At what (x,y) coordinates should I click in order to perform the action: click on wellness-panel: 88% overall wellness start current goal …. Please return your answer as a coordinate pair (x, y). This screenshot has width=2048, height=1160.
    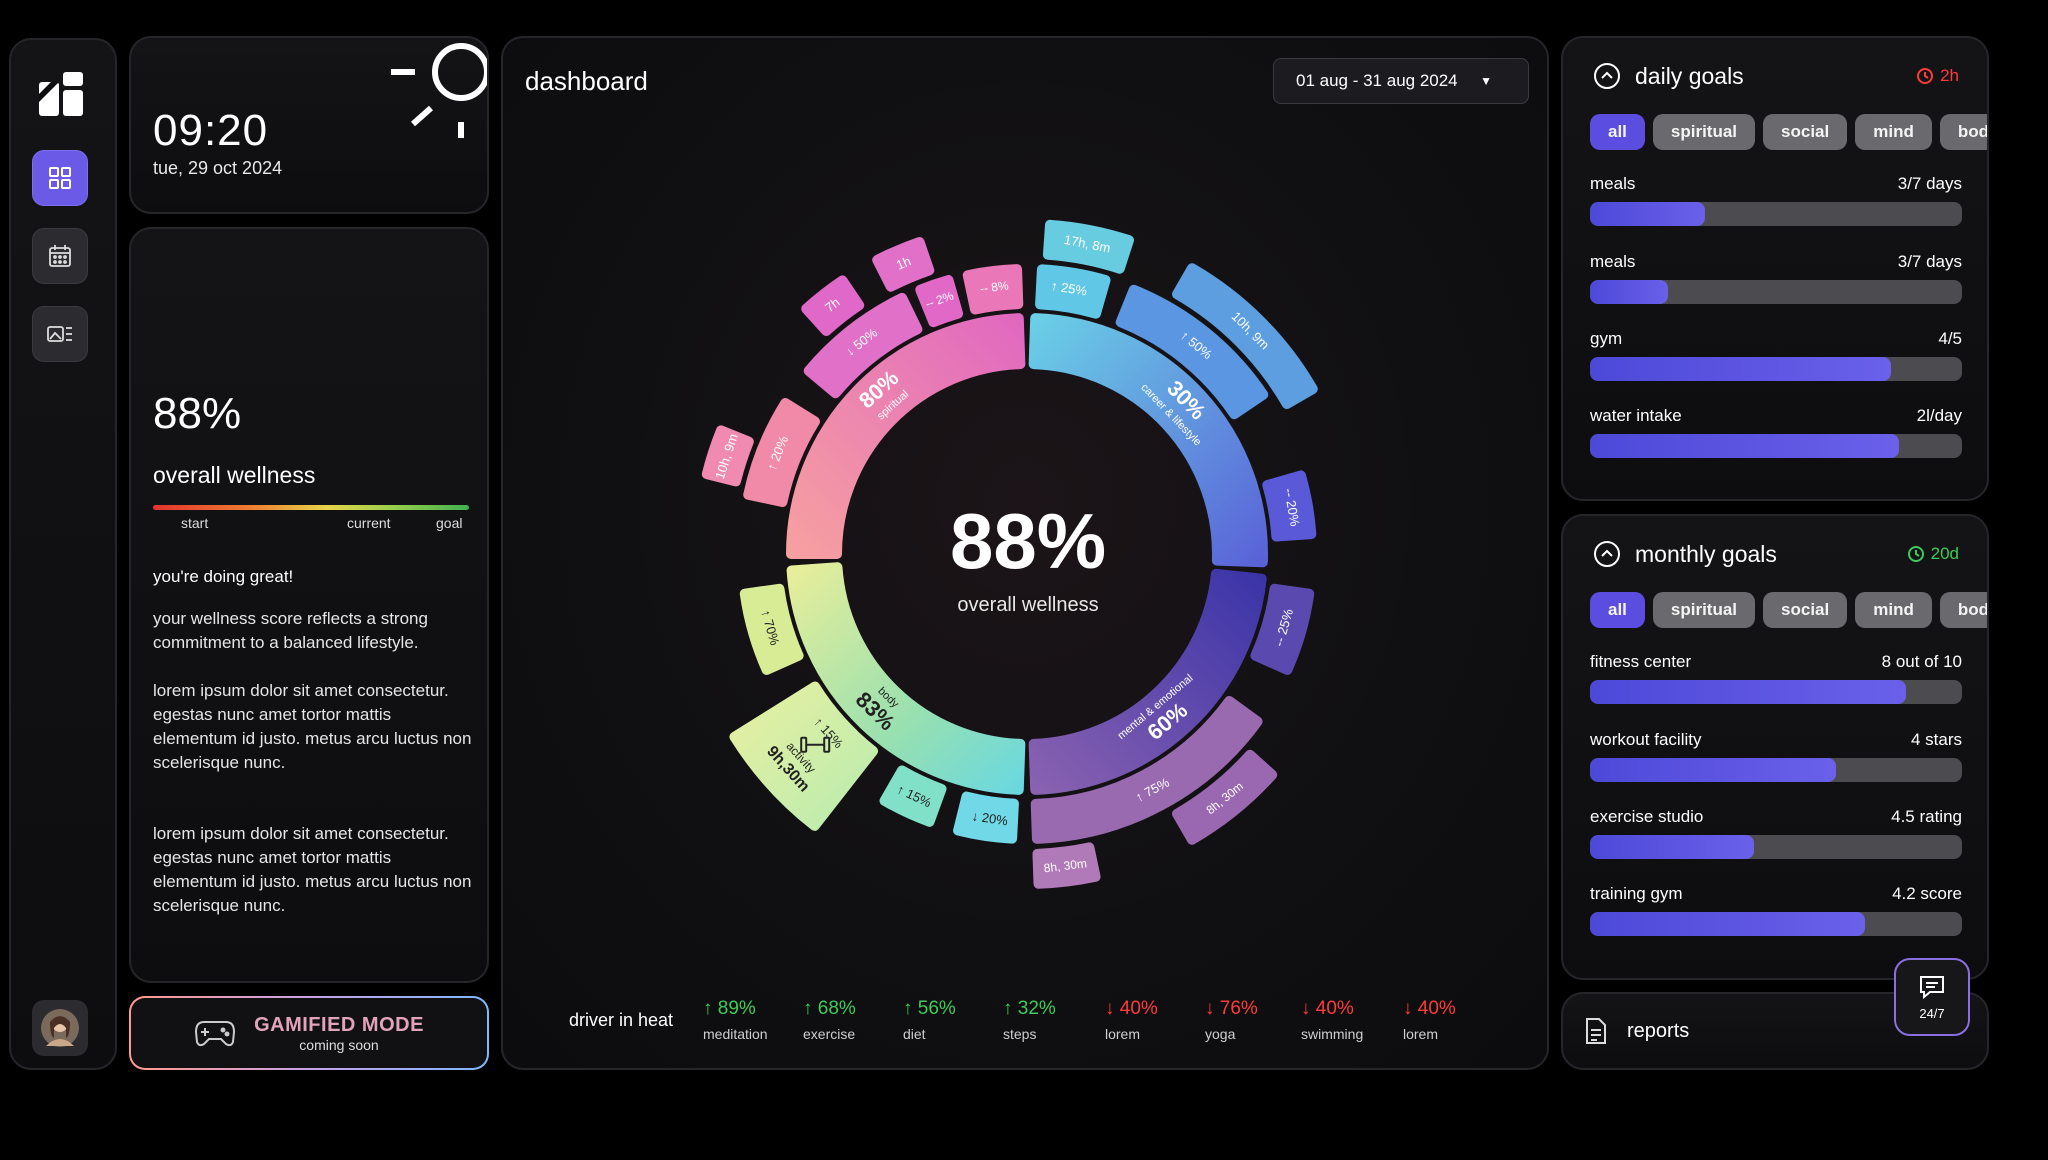
    Looking at the image, I should click on (309, 605).